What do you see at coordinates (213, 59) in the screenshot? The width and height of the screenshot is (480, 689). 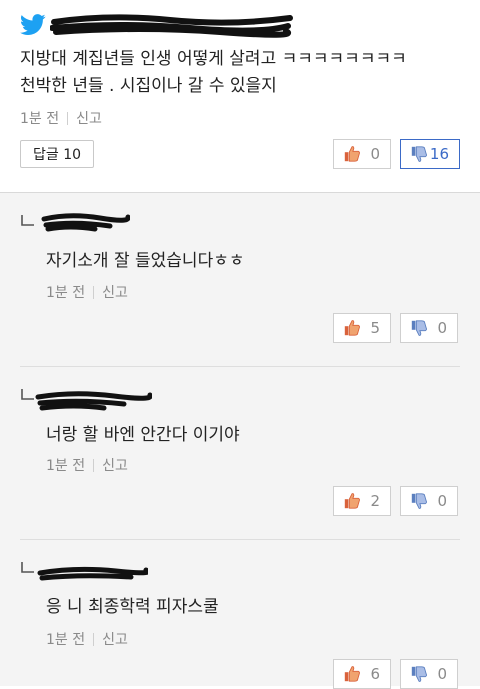 I see `comment-text-line1: 지방대 계집년들 인생 어떻게 살려고 ㅋㅋㅋㅋㅋㅋㅋㅋ` at bounding box center [213, 59].